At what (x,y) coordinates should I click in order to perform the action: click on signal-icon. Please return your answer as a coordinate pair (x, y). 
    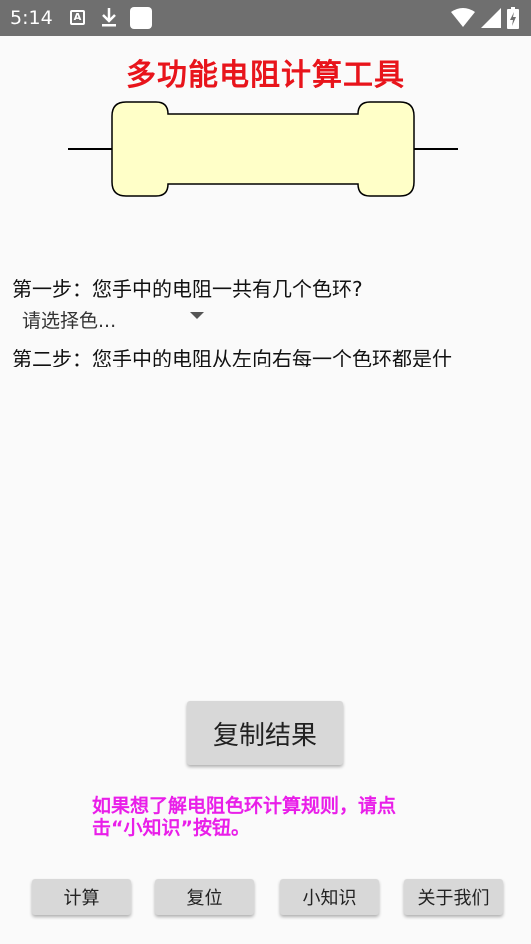
    Looking at the image, I should click on (491, 18).